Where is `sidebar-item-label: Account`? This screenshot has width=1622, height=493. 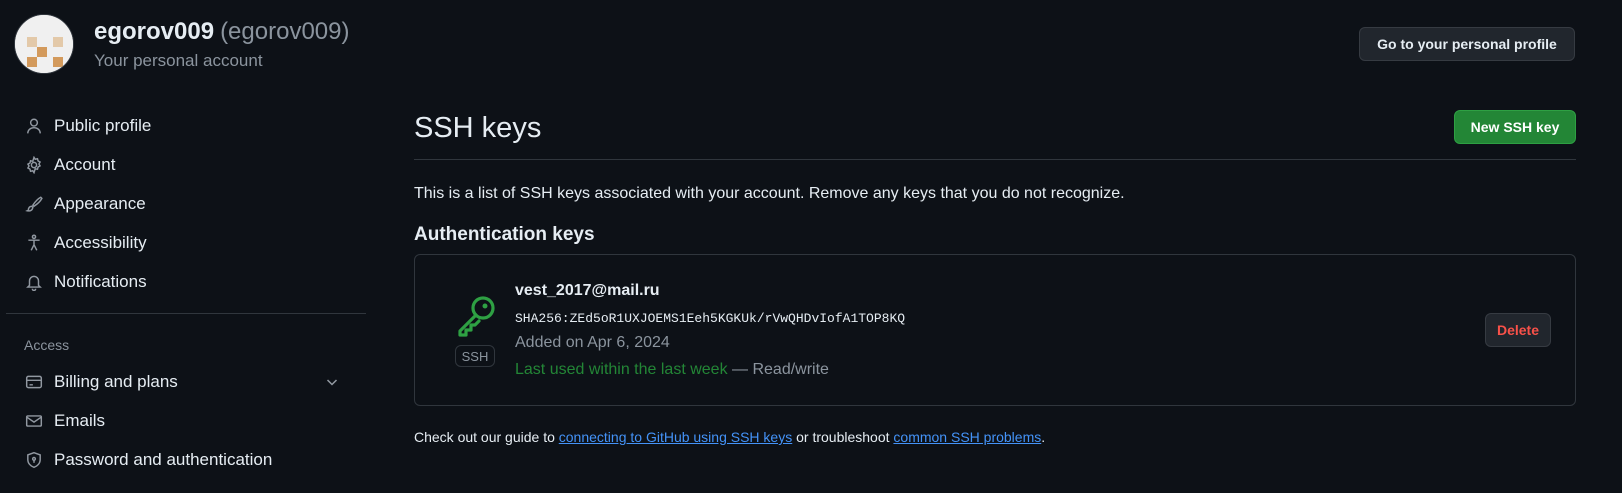
sidebar-item-label: Account is located at coordinates (85, 164).